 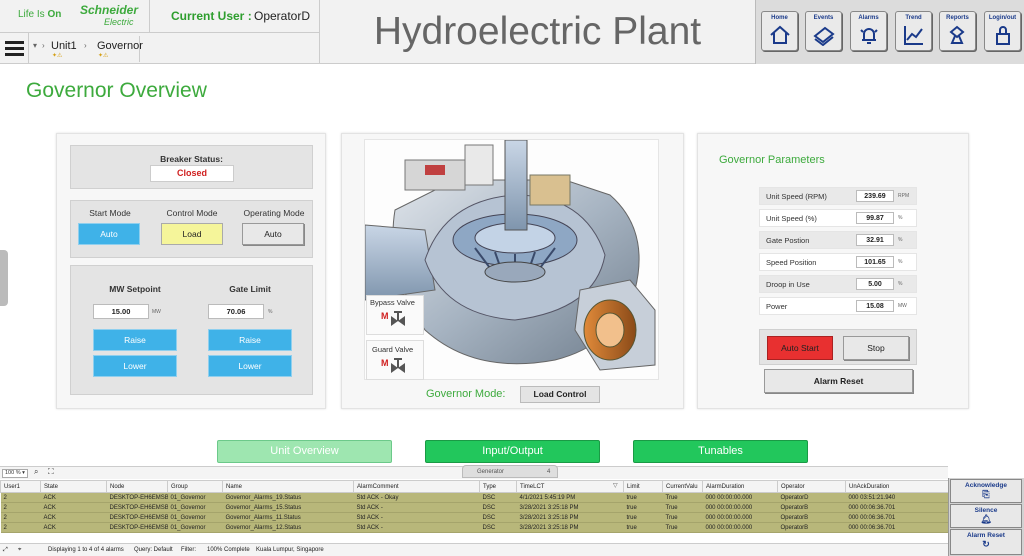 What do you see at coordinates (416, 486) in the screenshot?
I see `col-alarm-comment: AlarmComment` at bounding box center [416, 486].